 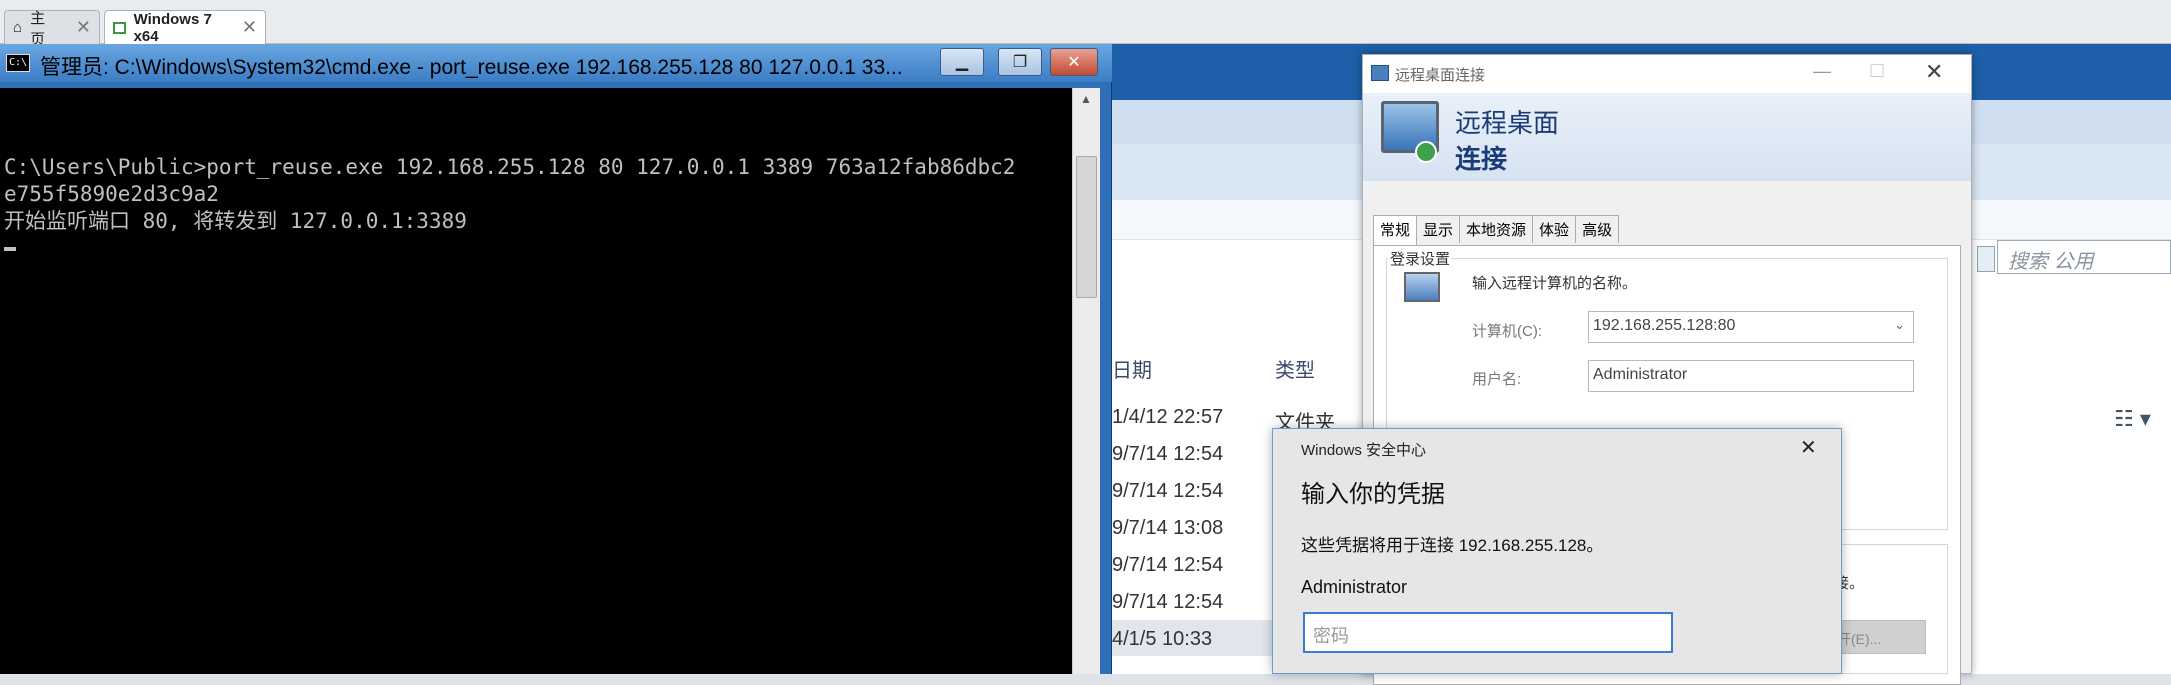 I want to click on row-date: 9/7/14 13:08, so click(x=1168, y=528).